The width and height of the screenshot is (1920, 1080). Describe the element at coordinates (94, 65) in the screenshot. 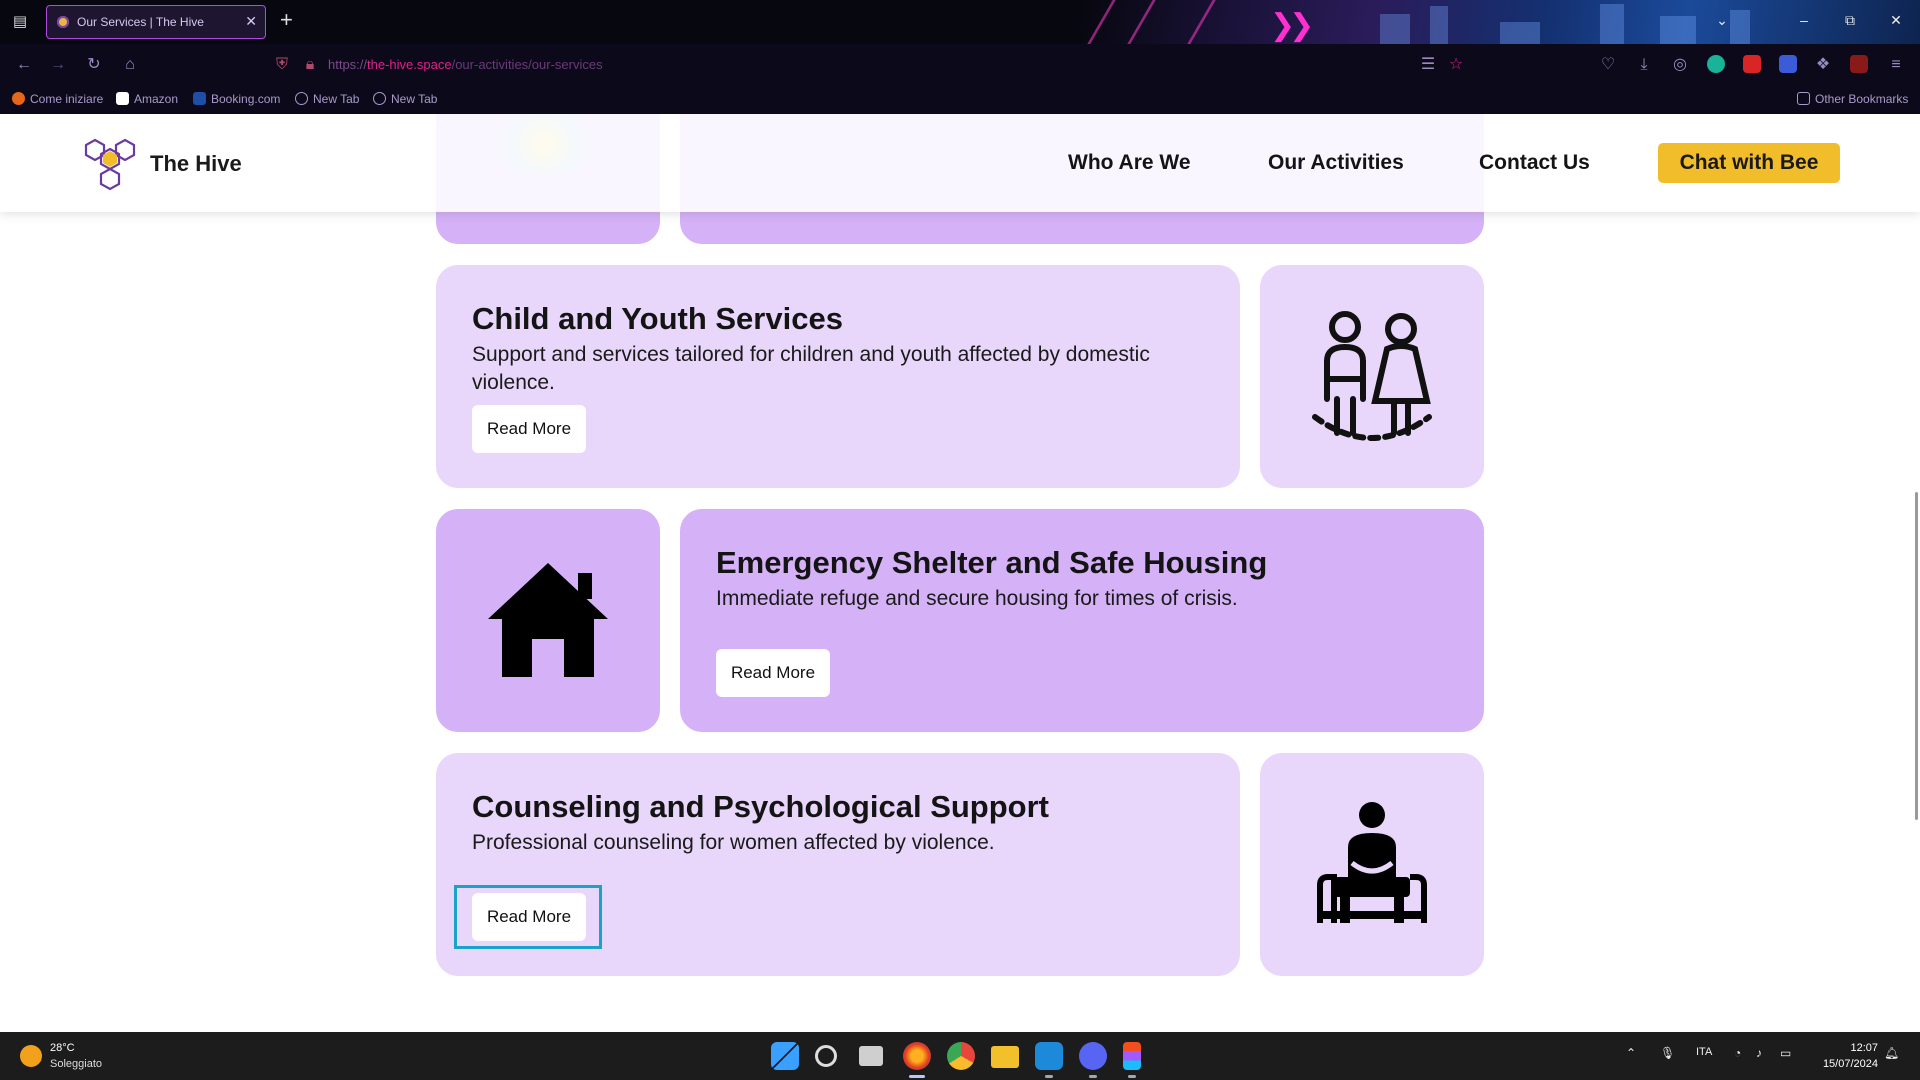

I see `reload-icon: ↻` at that location.